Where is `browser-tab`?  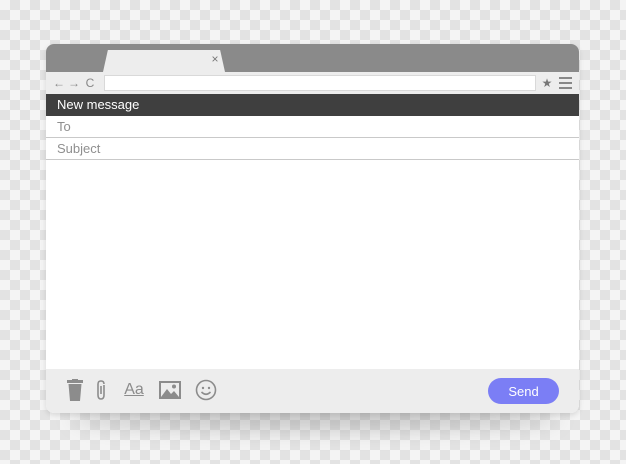 browser-tab is located at coordinates (164, 61).